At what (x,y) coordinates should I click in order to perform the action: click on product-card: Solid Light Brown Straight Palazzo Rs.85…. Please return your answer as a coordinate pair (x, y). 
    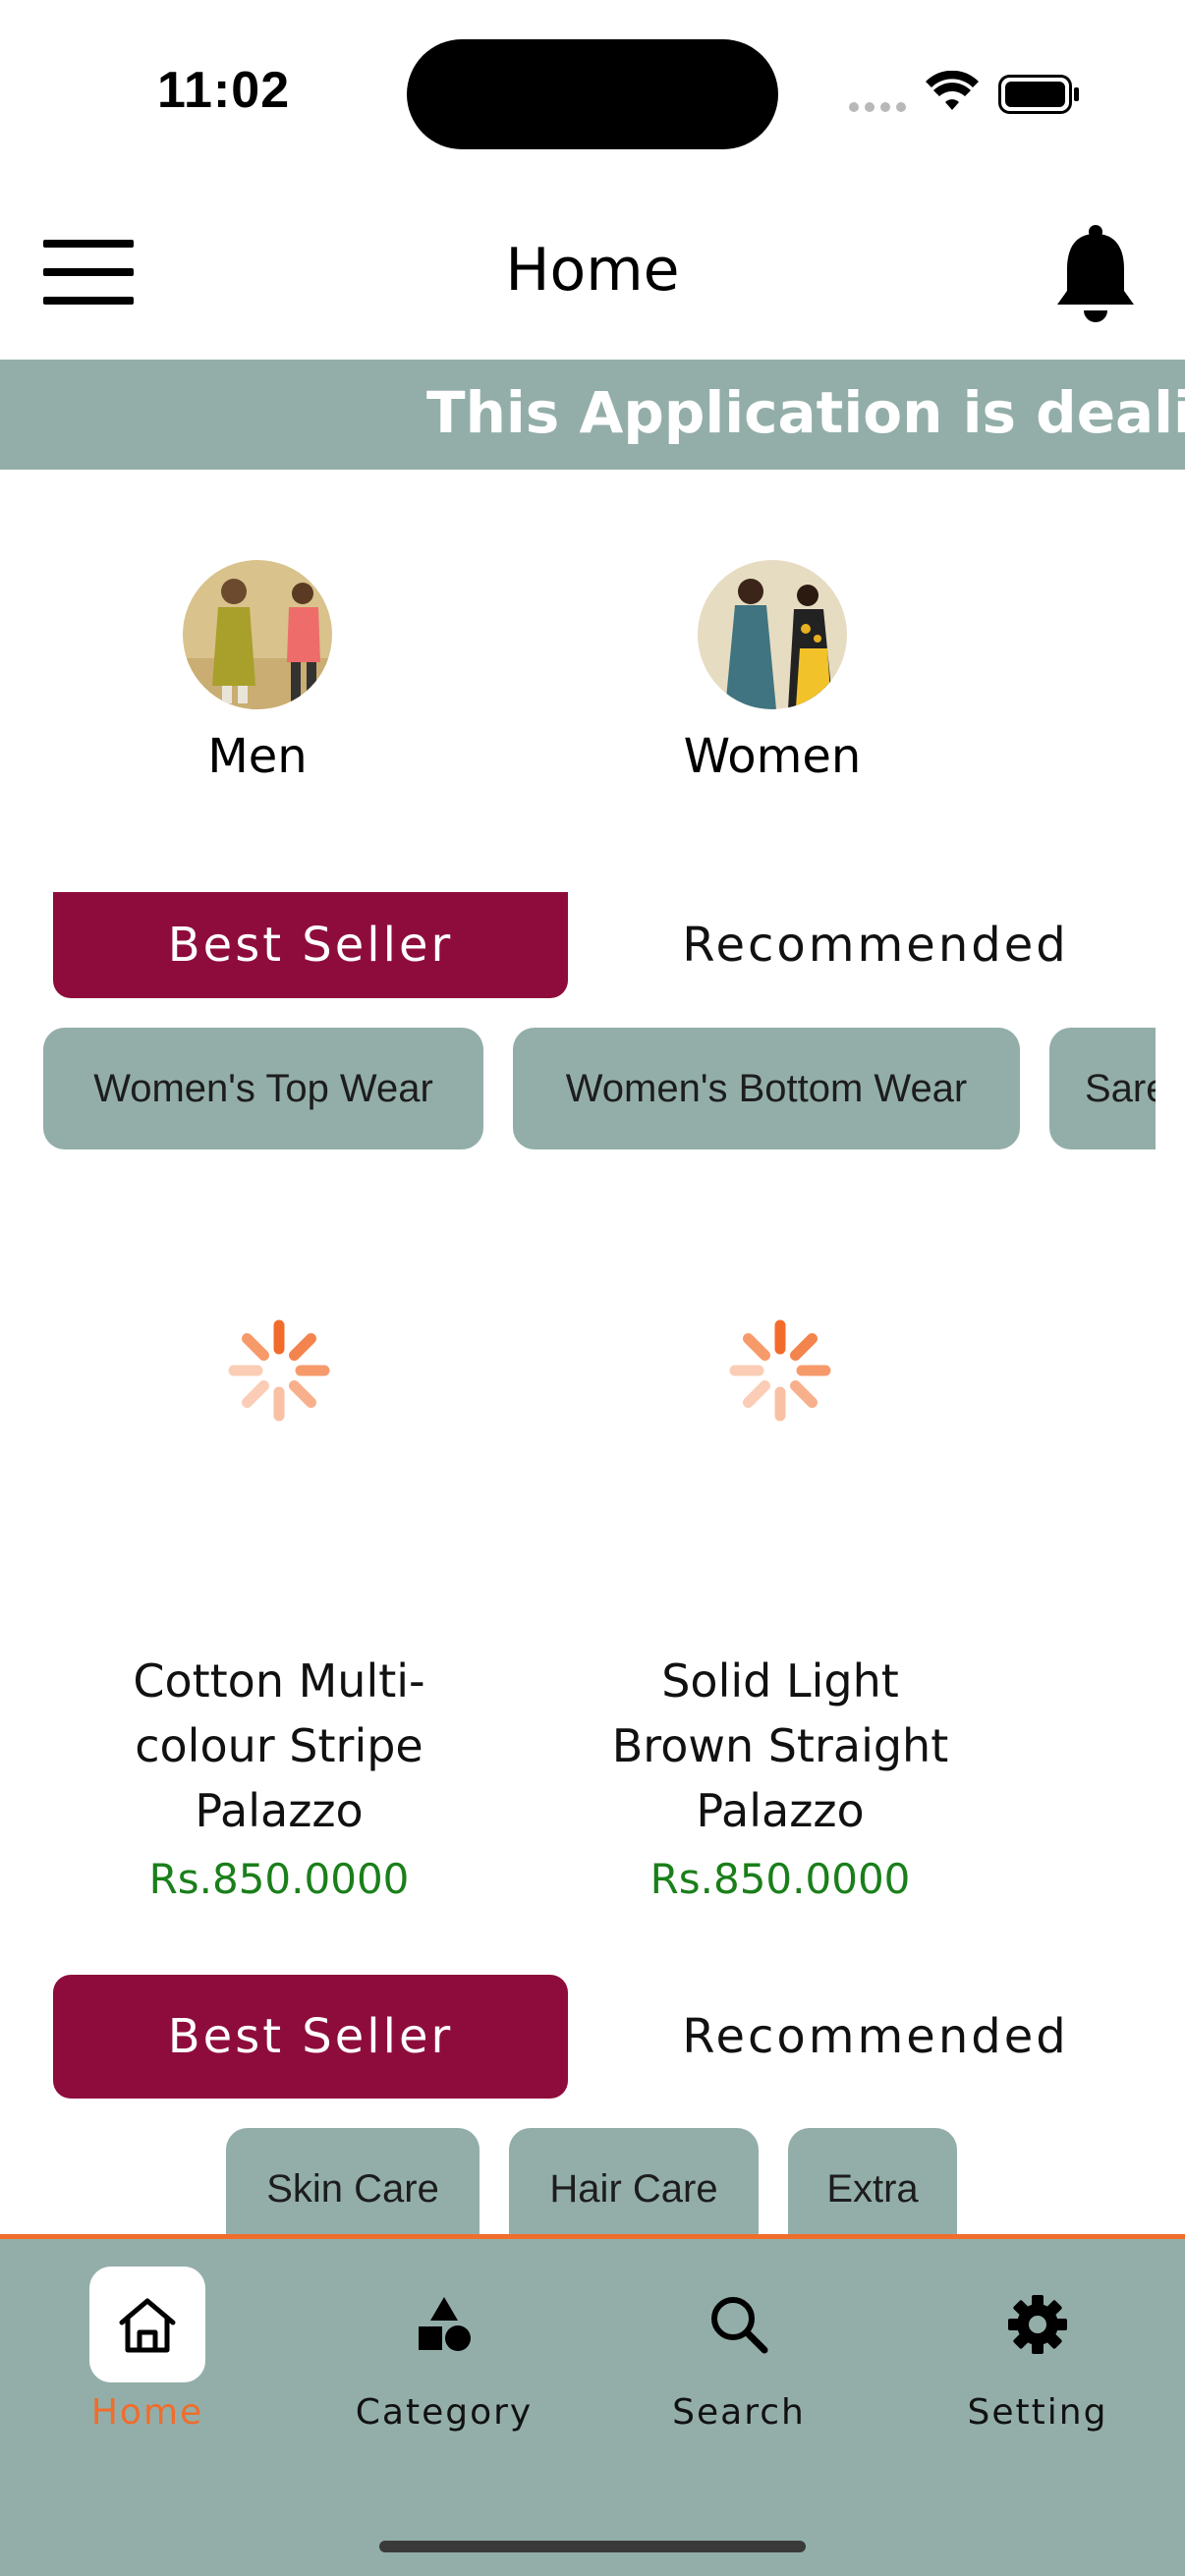
    Looking at the image, I should click on (780, 1609).